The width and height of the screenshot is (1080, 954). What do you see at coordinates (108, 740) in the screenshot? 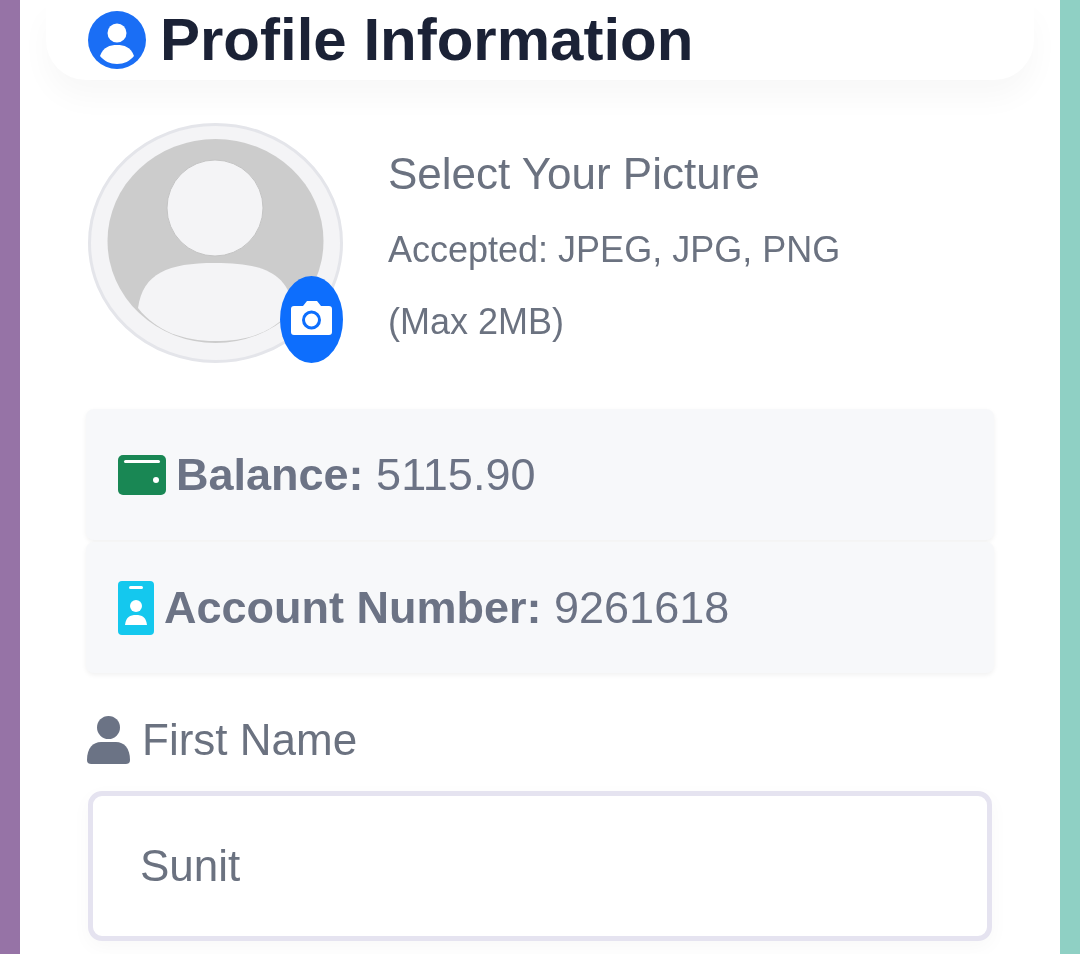
I see `person-icon` at bounding box center [108, 740].